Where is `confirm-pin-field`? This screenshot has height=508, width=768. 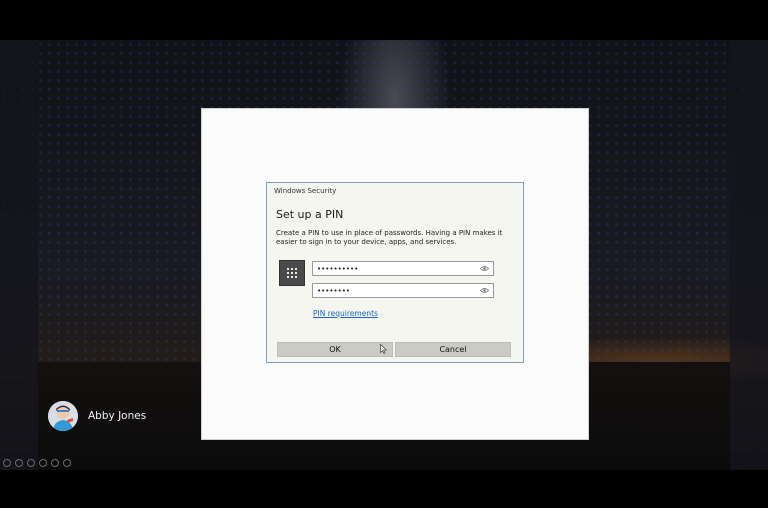 confirm-pin-field is located at coordinates (403, 290).